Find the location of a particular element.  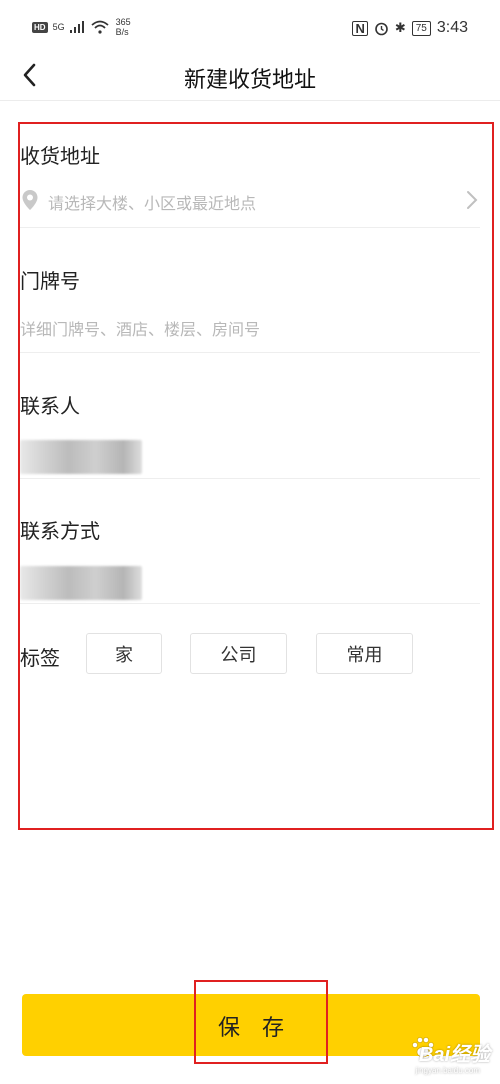

status-left: HD 5G 365 B/s is located at coordinates (81, 27).